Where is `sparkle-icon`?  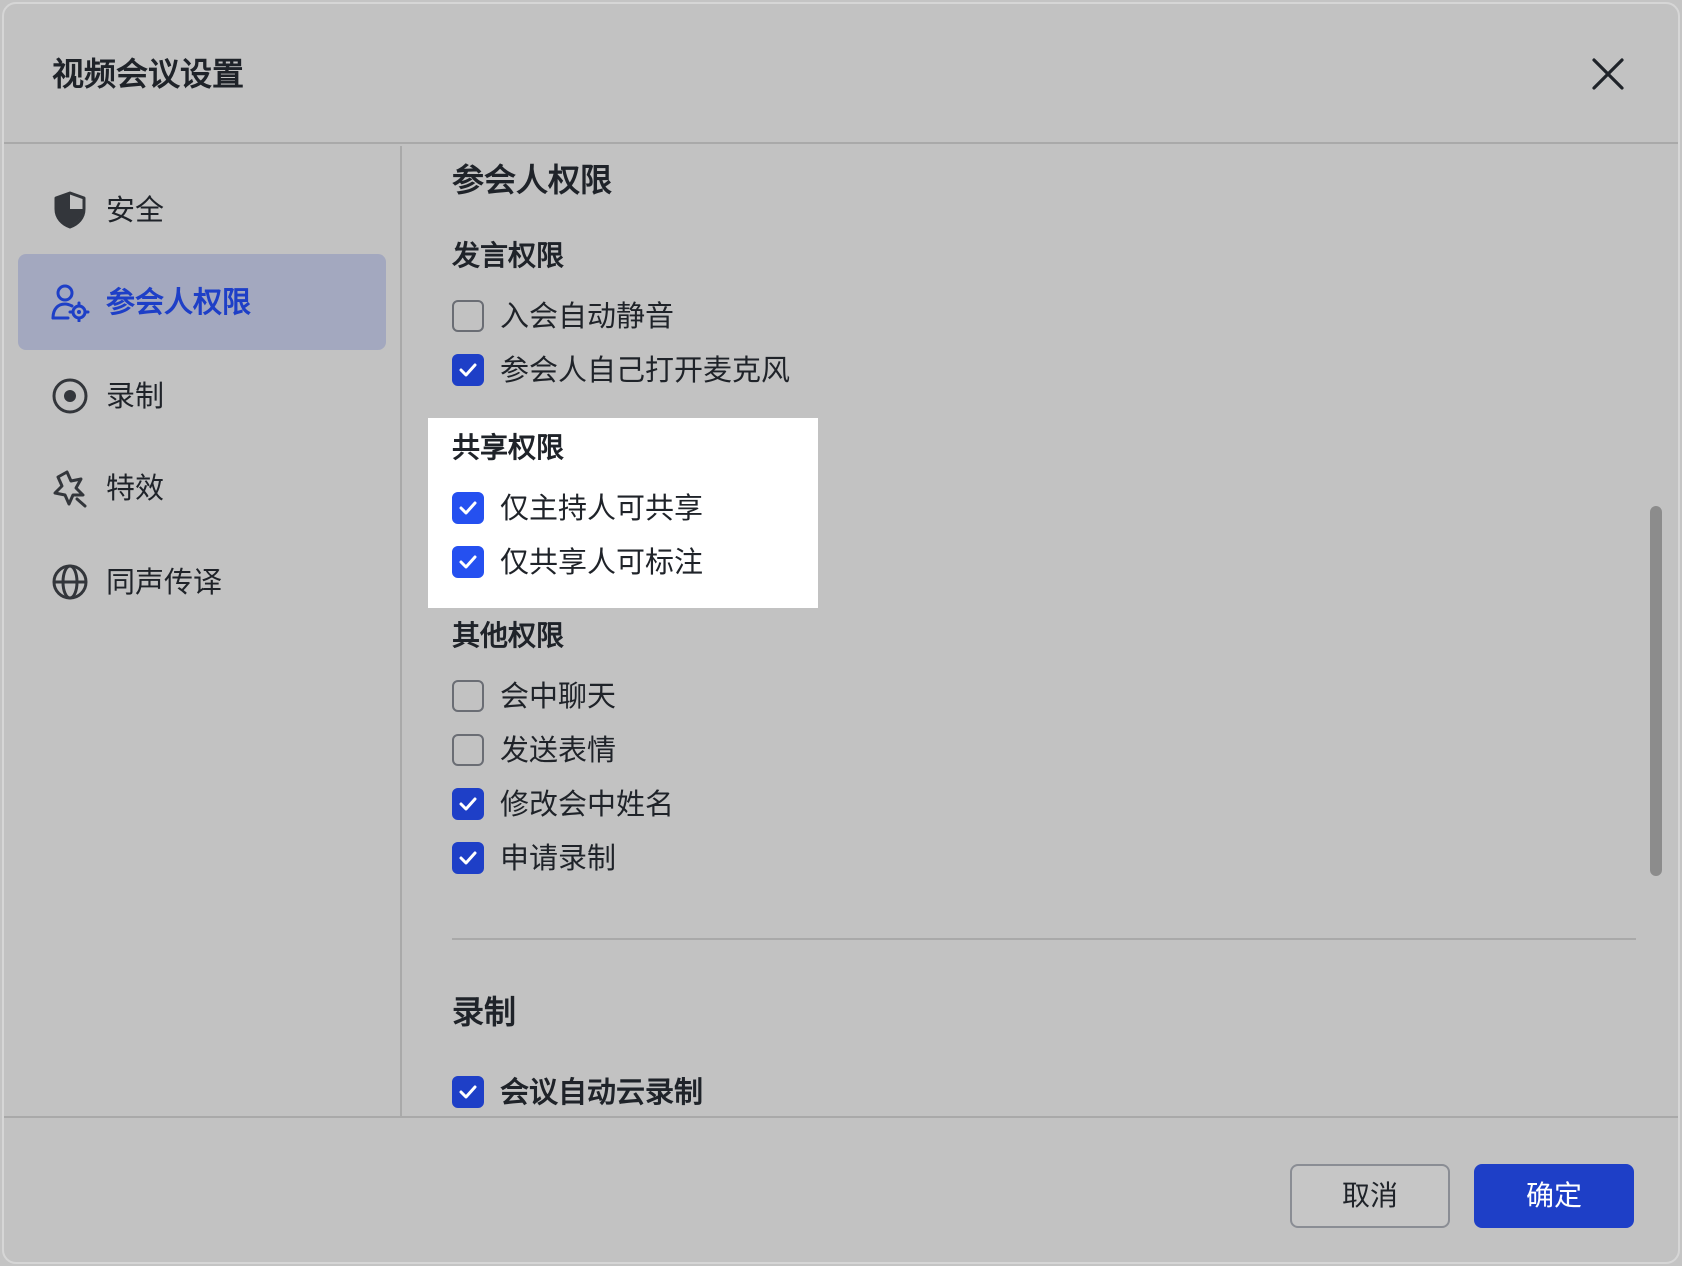
sparkle-icon is located at coordinates (70, 488).